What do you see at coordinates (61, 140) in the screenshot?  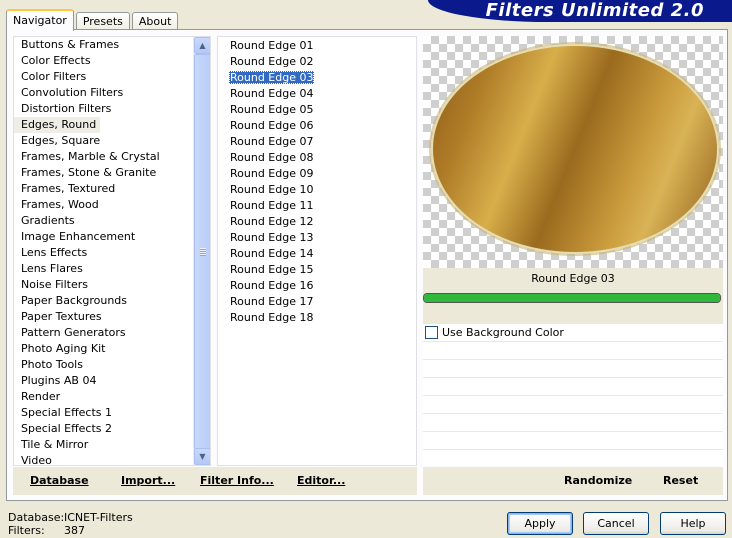 I see `category-item-label: Edges, Square` at bounding box center [61, 140].